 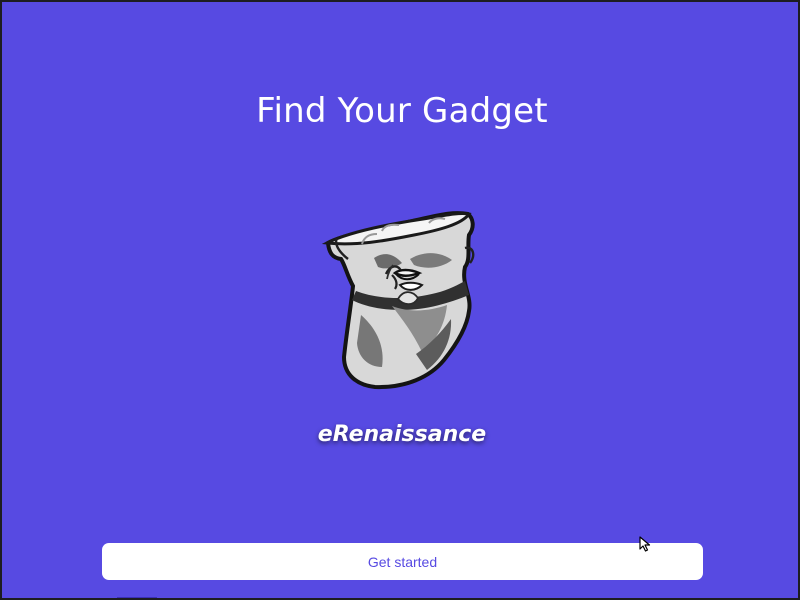 What do you see at coordinates (645, 544) in the screenshot?
I see `mouse-pointer-icon` at bounding box center [645, 544].